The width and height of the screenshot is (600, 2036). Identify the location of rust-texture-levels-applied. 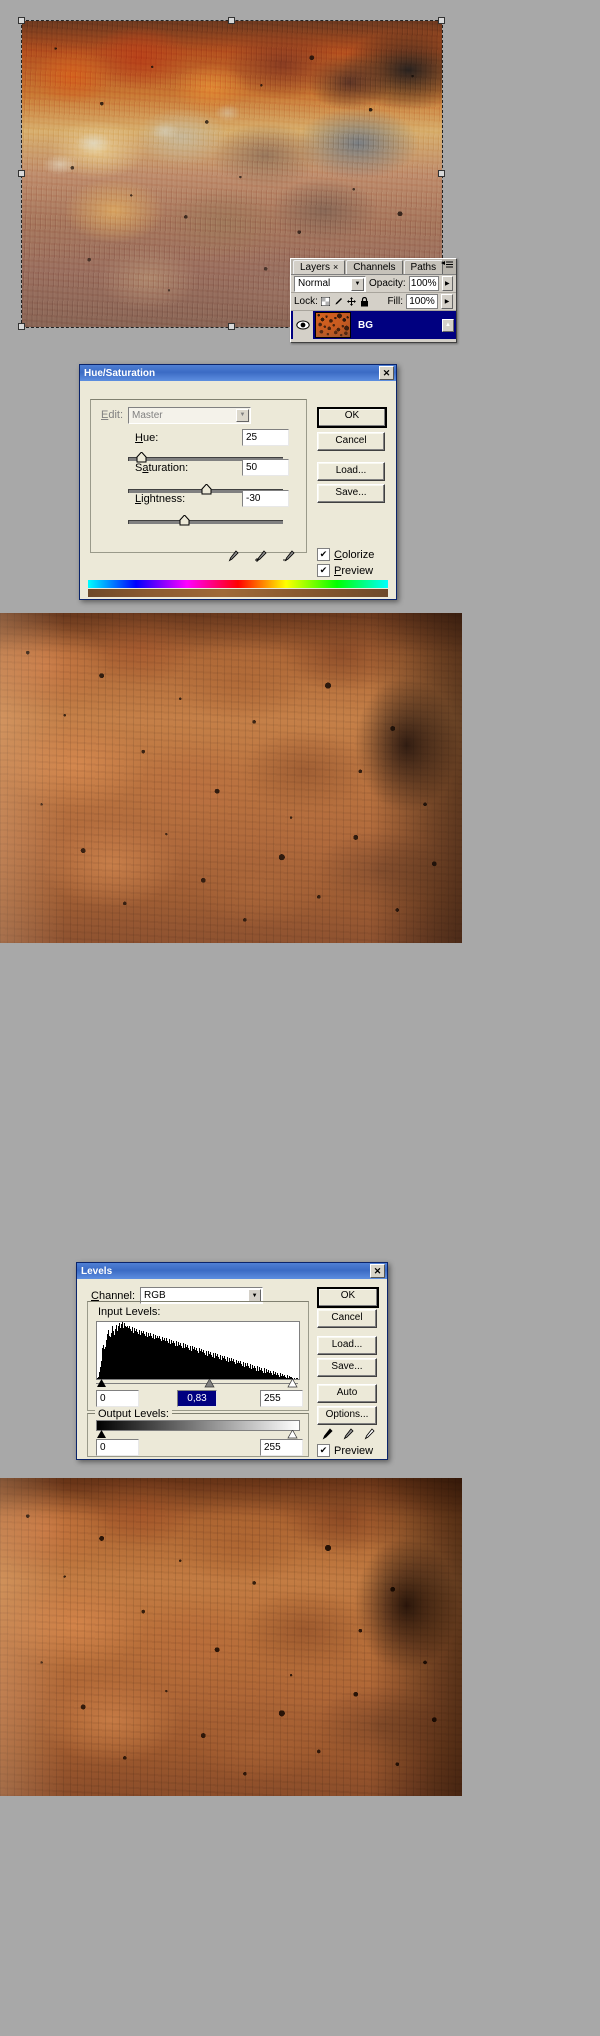
(231, 1637).